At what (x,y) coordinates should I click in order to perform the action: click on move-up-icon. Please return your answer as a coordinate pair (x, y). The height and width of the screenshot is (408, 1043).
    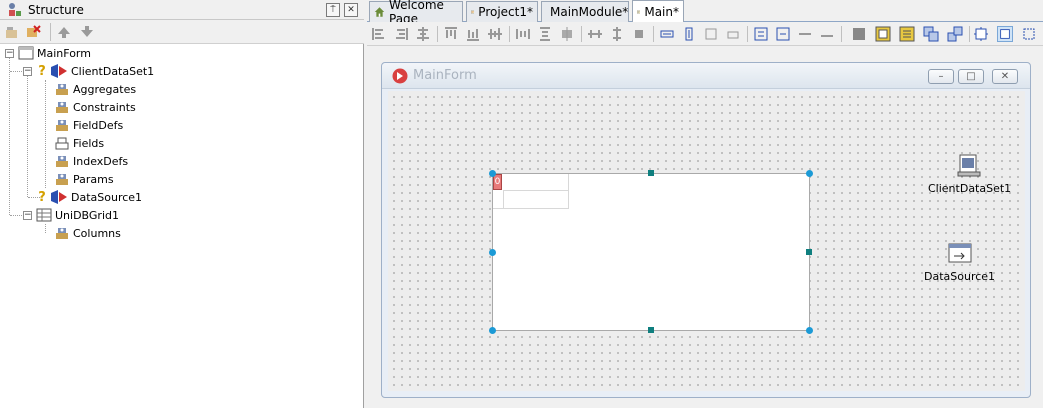
    Looking at the image, I should click on (64, 32).